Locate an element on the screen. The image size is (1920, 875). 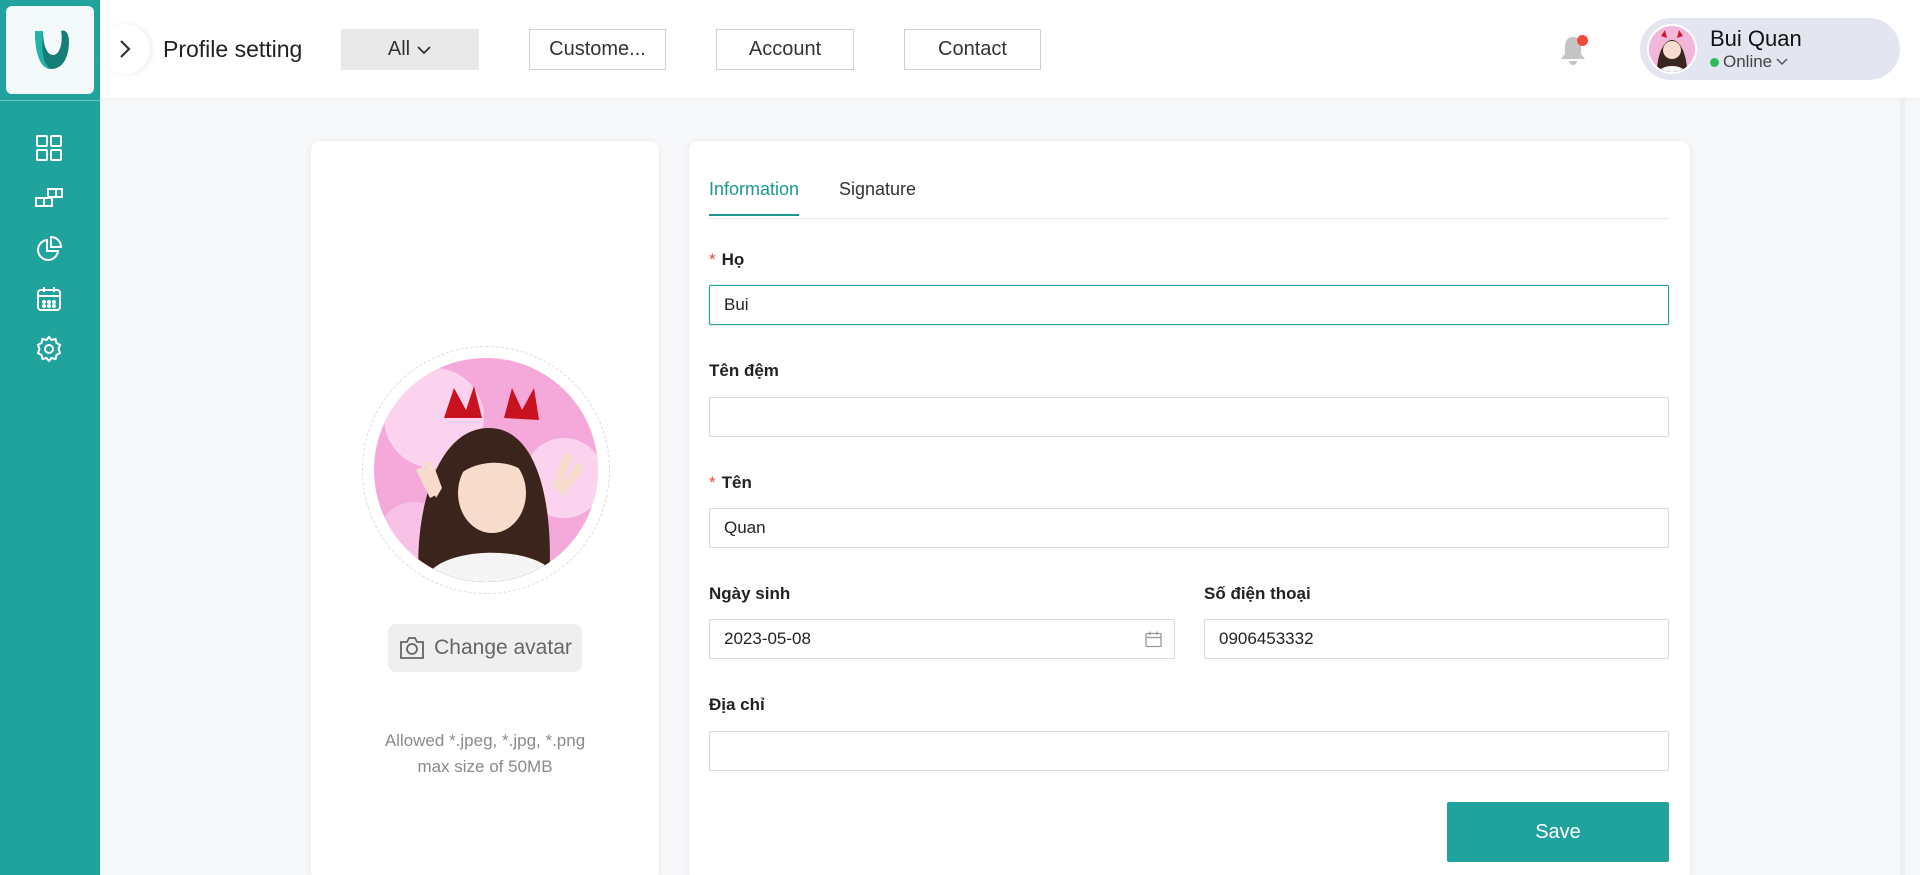
sidebar-divider is located at coordinates (50, 100).